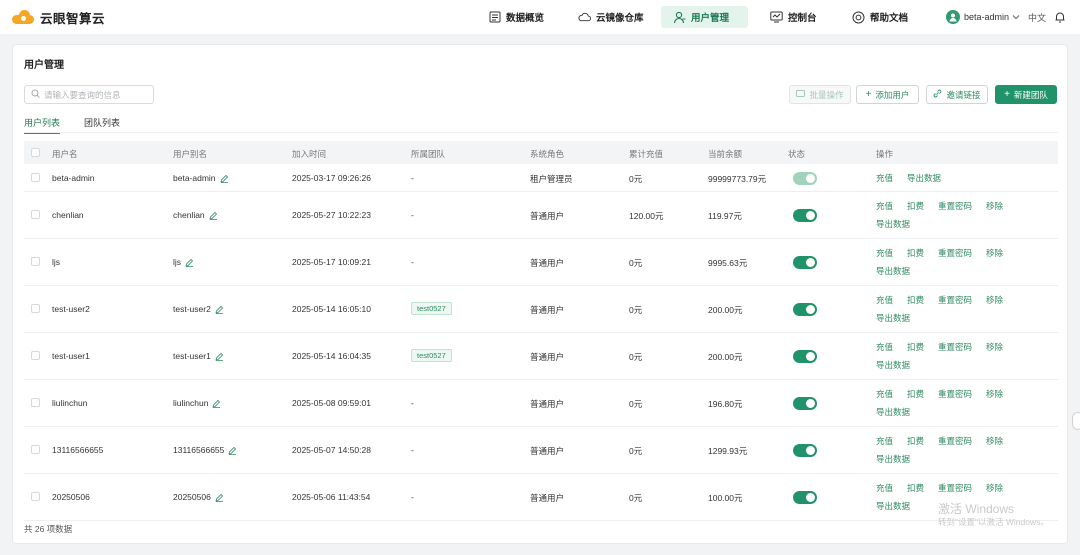  I want to click on recharge-cell: 0元, so click(636, 357).